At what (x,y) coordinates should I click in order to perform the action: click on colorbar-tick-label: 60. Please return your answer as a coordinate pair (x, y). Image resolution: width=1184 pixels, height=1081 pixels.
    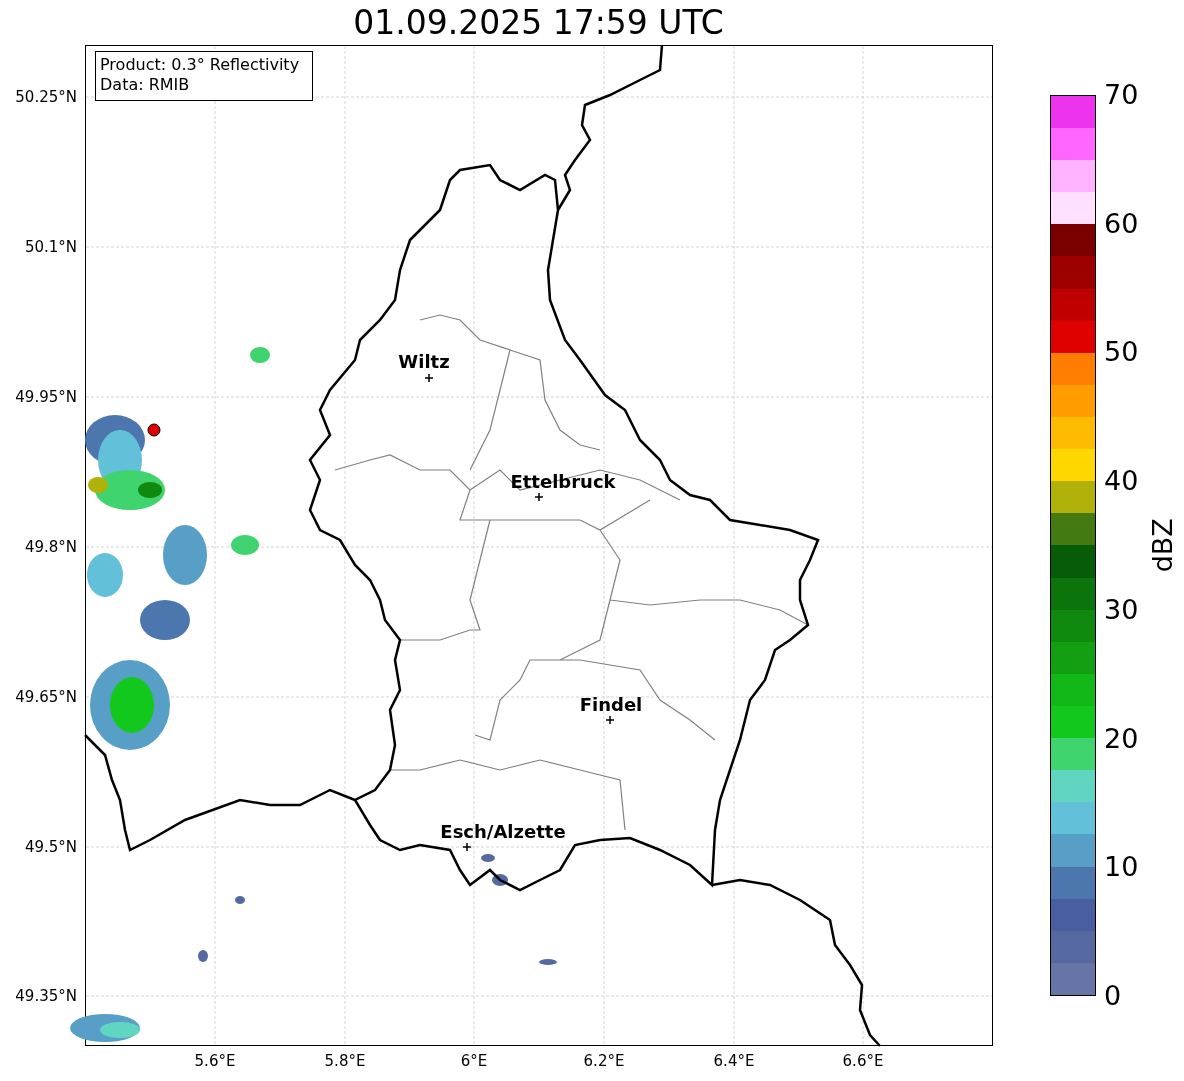
    Looking at the image, I should click on (1121, 223).